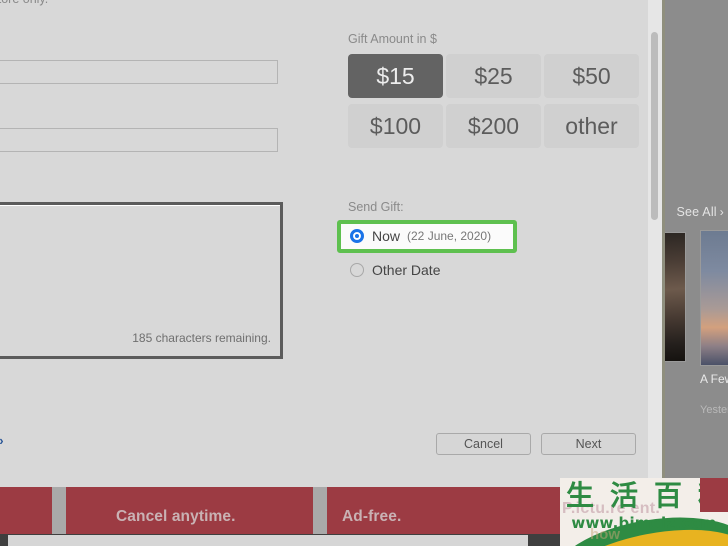  Describe the element at coordinates (139, 140) in the screenshot. I see `sender-name-input` at that location.